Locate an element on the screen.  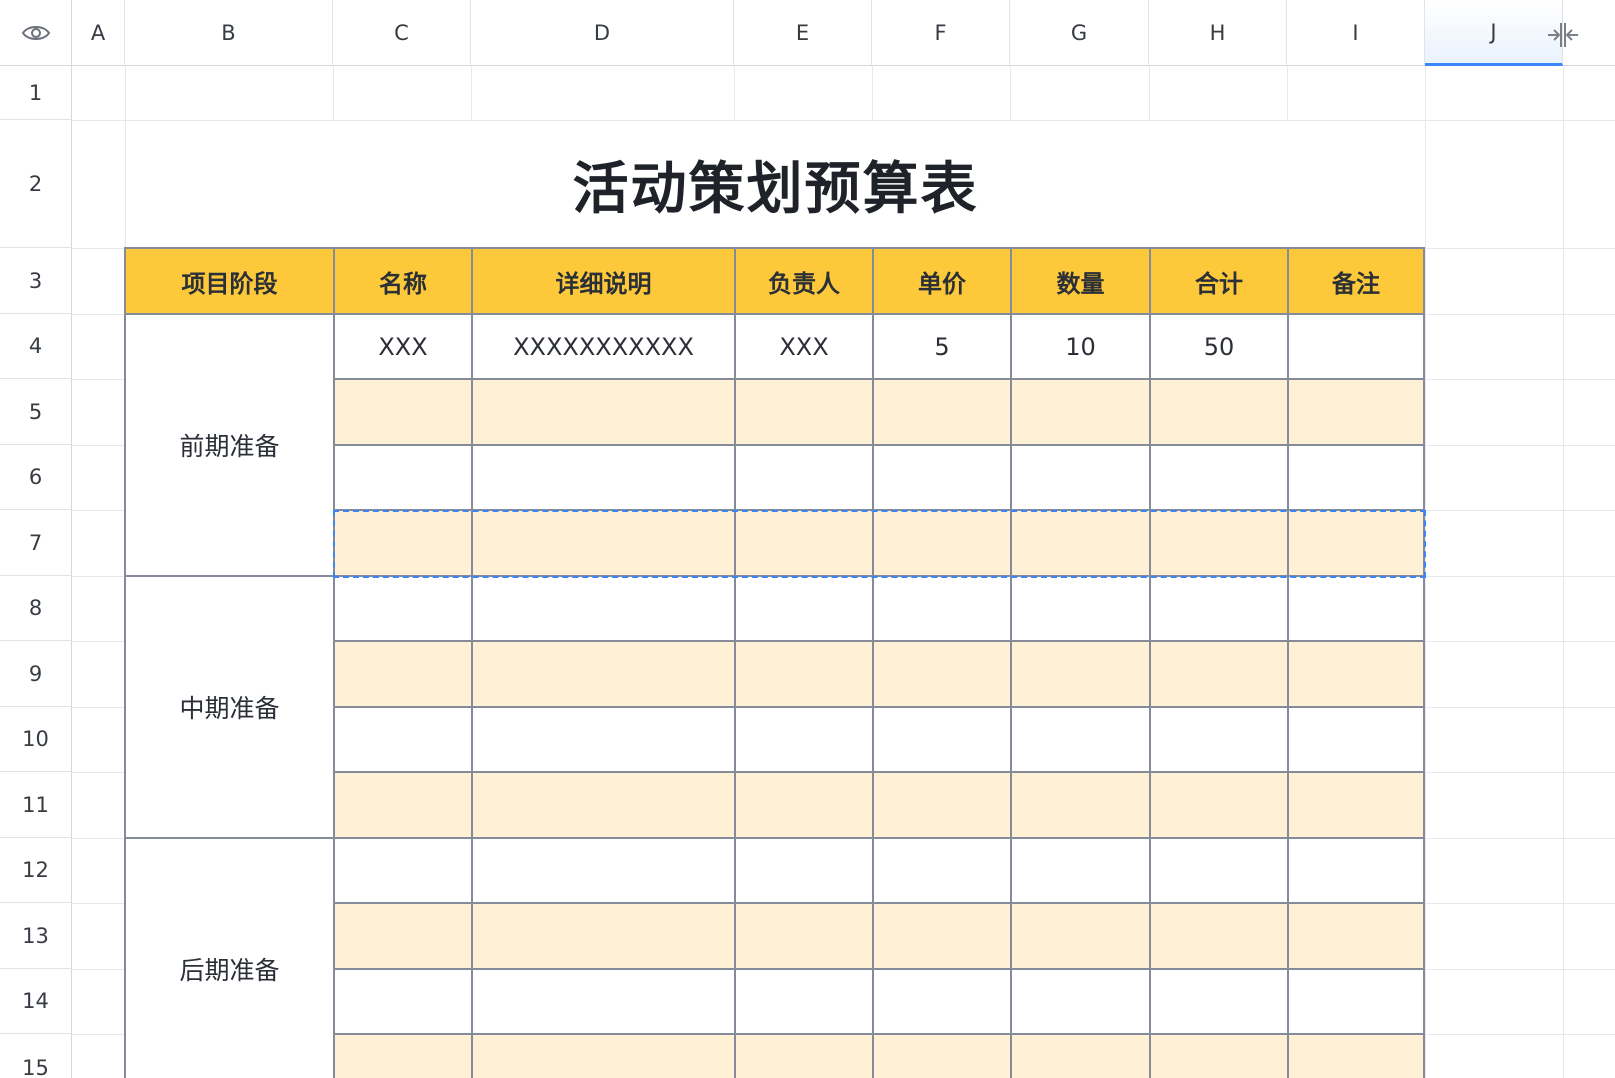
row-header-11: 11 is located at coordinates (36, 805).